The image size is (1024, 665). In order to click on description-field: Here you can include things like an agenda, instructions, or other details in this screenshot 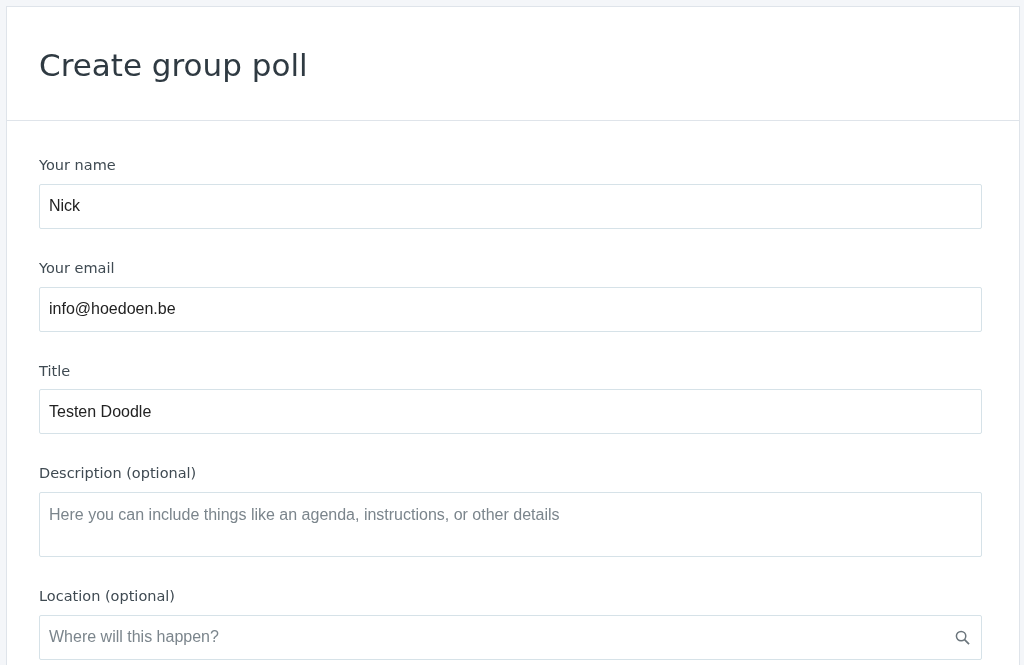, I will do `click(510, 524)`.